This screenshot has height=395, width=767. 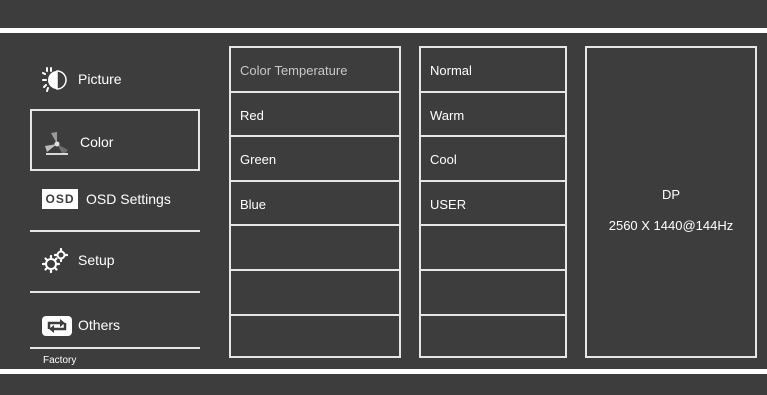 What do you see at coordinates (115, 140) in the screenshot?
I see `menu-item-color: Color` at bounding box center [115, 140].